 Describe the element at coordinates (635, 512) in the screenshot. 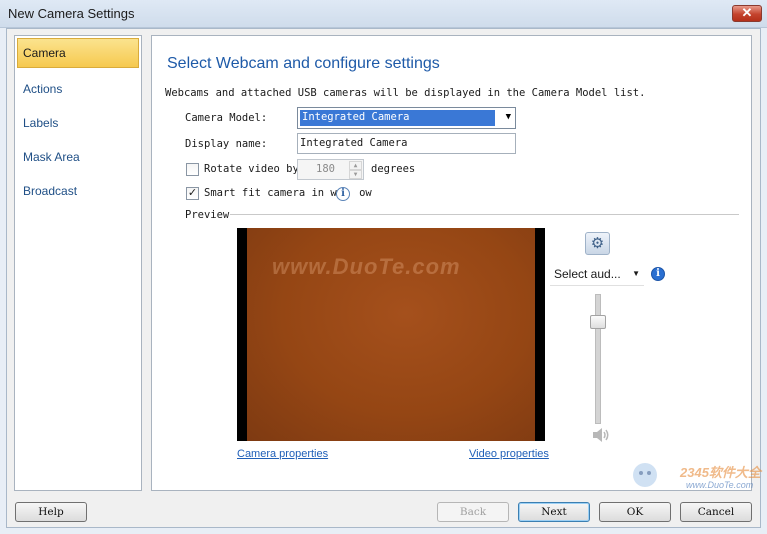

I see `ok-button: OK` at that location.